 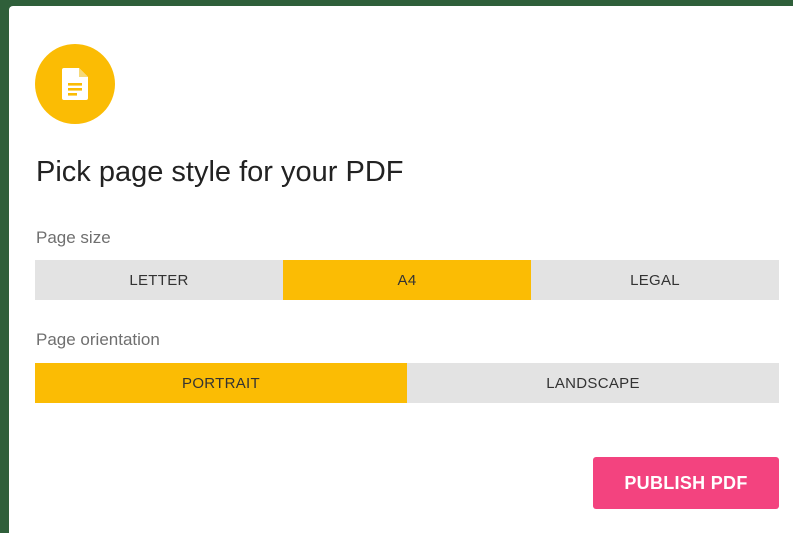 What do you see at coordinates (75, 84) in the screenshot?
I see `document-icon` at bounding box center [75, 84].